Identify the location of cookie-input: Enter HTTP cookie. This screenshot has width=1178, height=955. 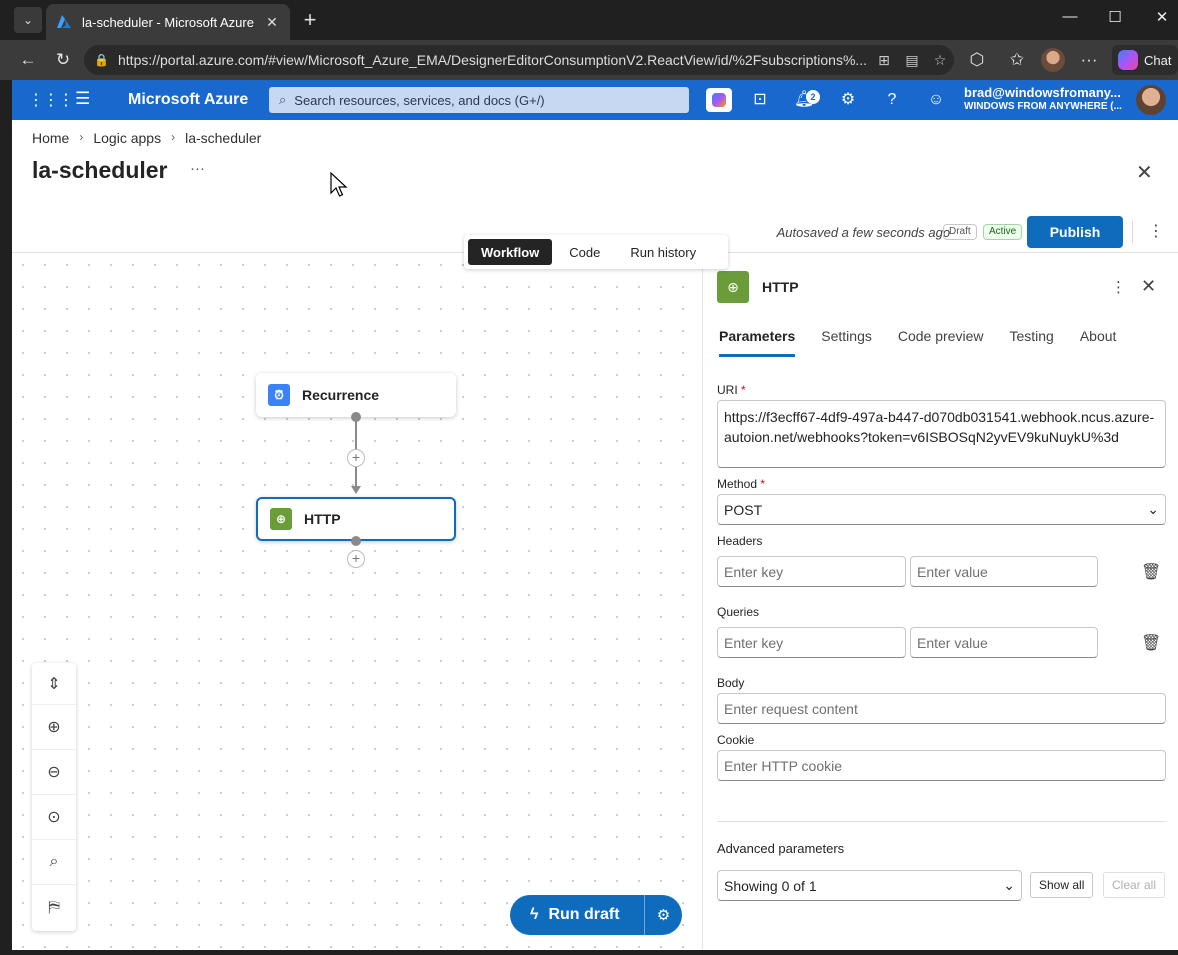
(941, 765).